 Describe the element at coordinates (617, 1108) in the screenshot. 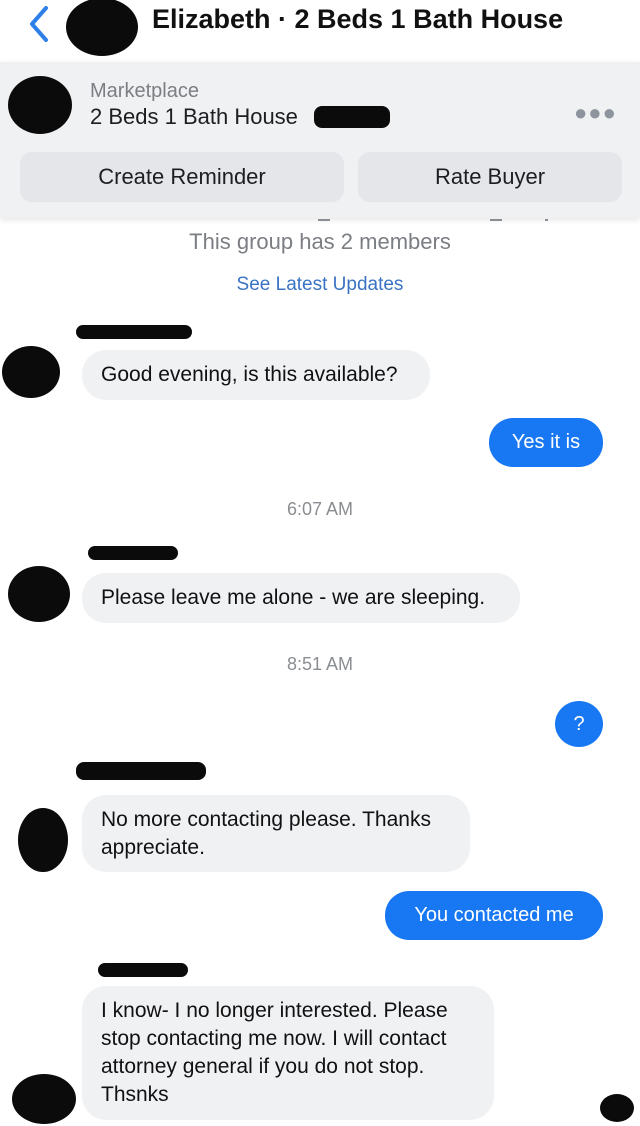

I see `read-receipt-avatar` at that location.